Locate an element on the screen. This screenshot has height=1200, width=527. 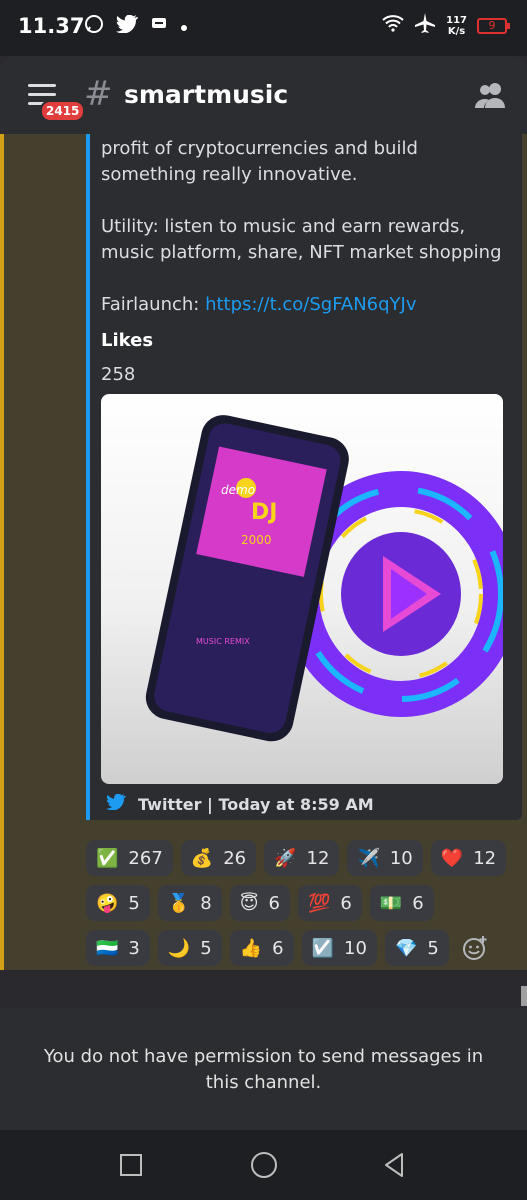
reaction-emoji: ✅ is located at coordinates (107, 858).